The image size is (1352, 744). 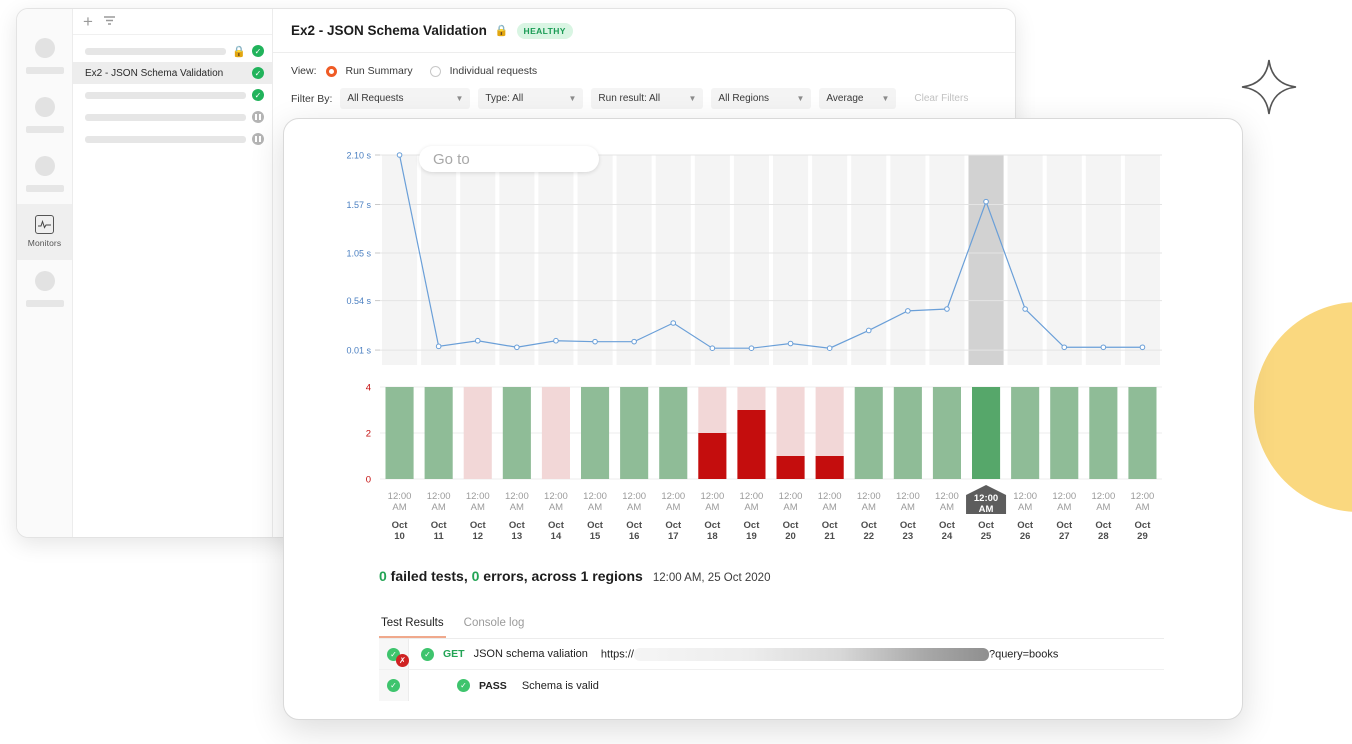 I want to click on svg-text: 13, so click(x=517, y=536).